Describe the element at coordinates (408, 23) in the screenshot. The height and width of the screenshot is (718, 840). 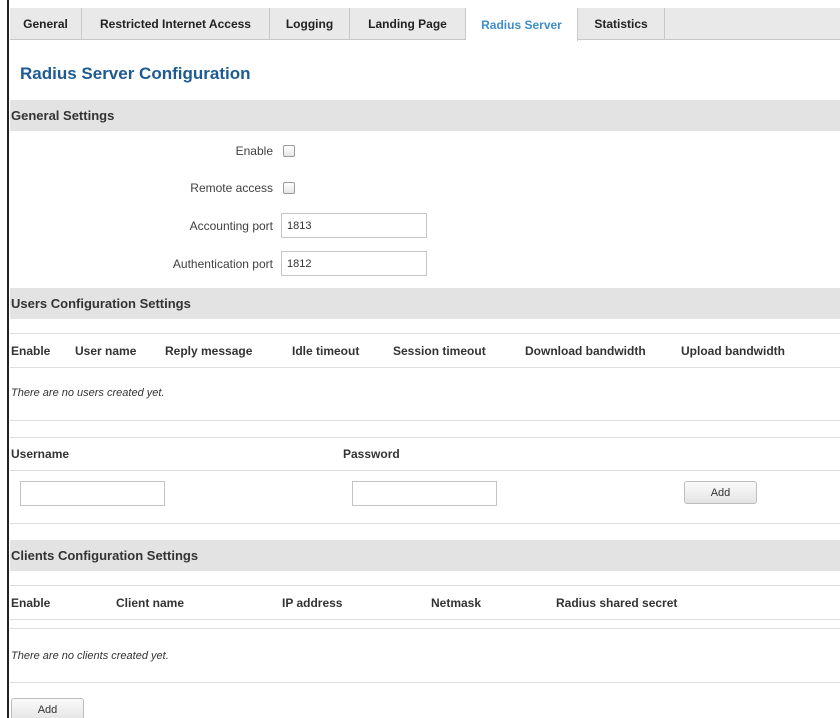
I see `tab-landing-page: Landing Page` at that location.